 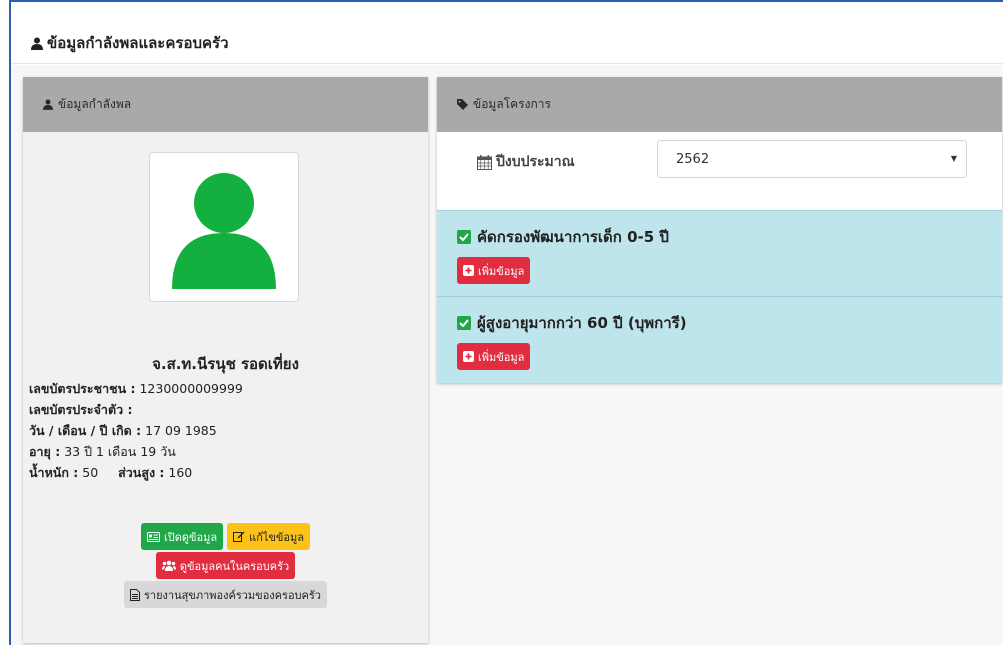 What do you see at coordinates (138, 43) in the screenshot?
I see `page-title-text: ข้อมูลกำลังพลและครอบครัว` at bounding box center [138, 43].